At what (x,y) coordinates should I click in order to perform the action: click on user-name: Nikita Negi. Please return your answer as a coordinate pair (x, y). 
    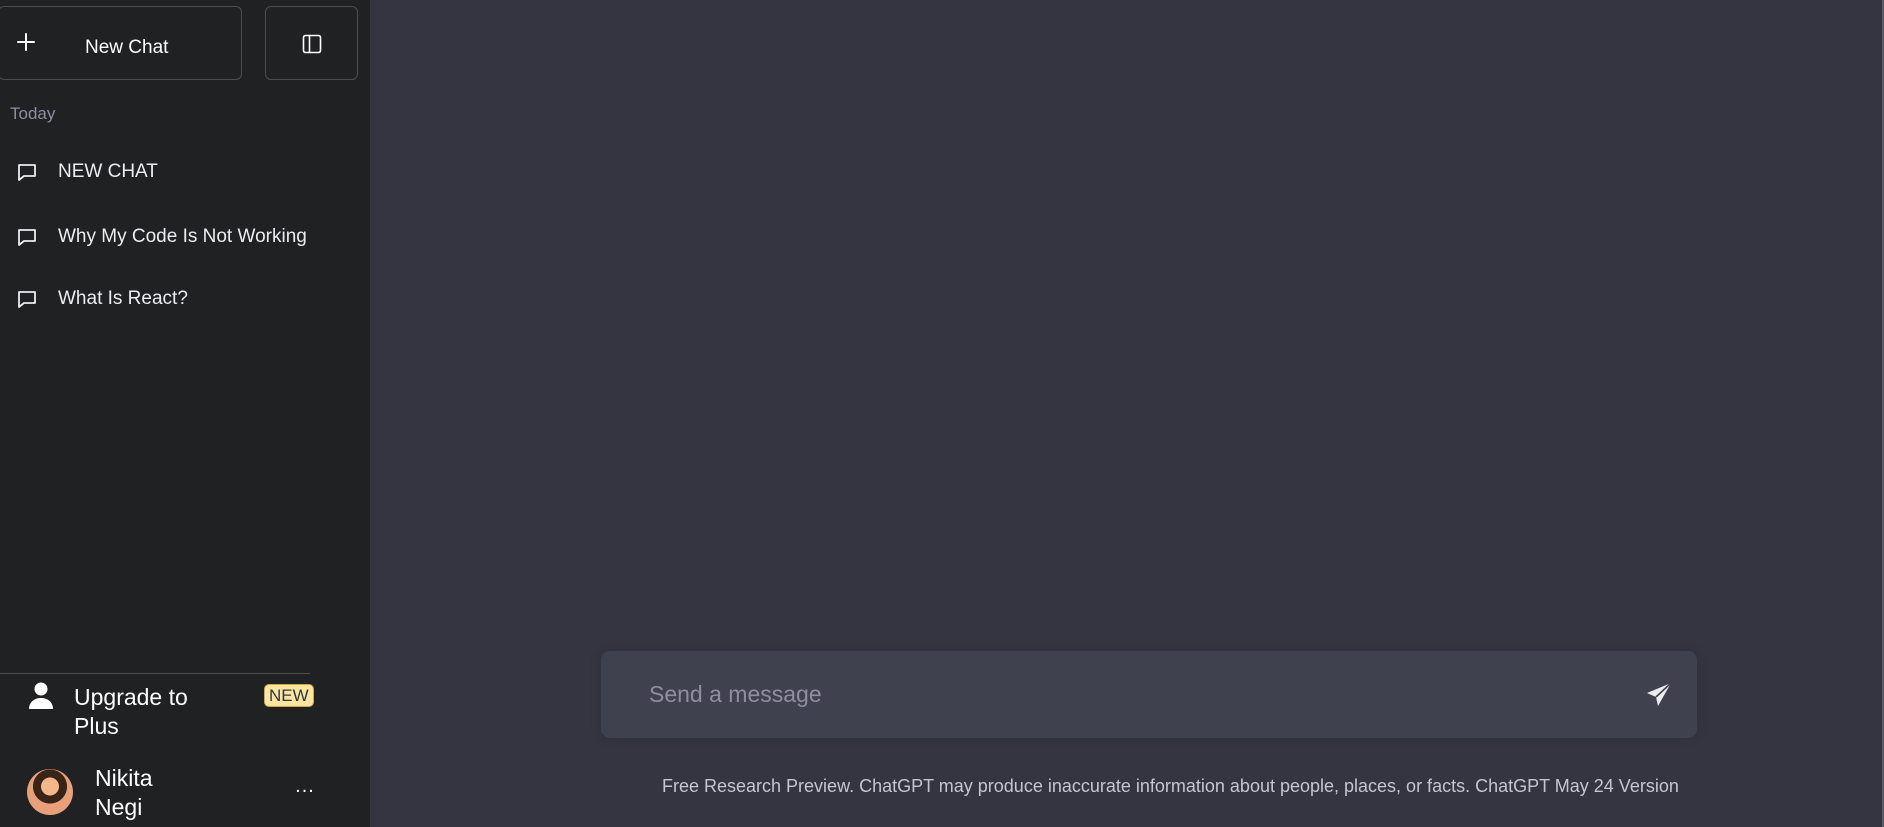
    Looking at the image, I should click on (124, 792).